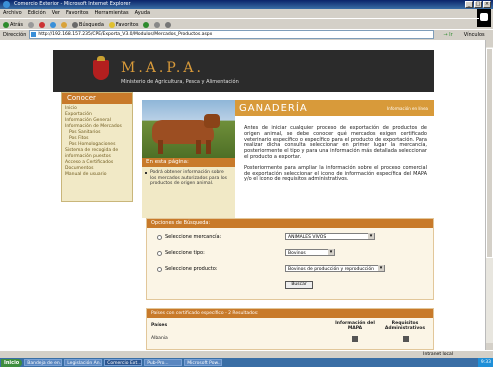 The image size is (493, 367). I want to click on home-icon, so click(64, 24).